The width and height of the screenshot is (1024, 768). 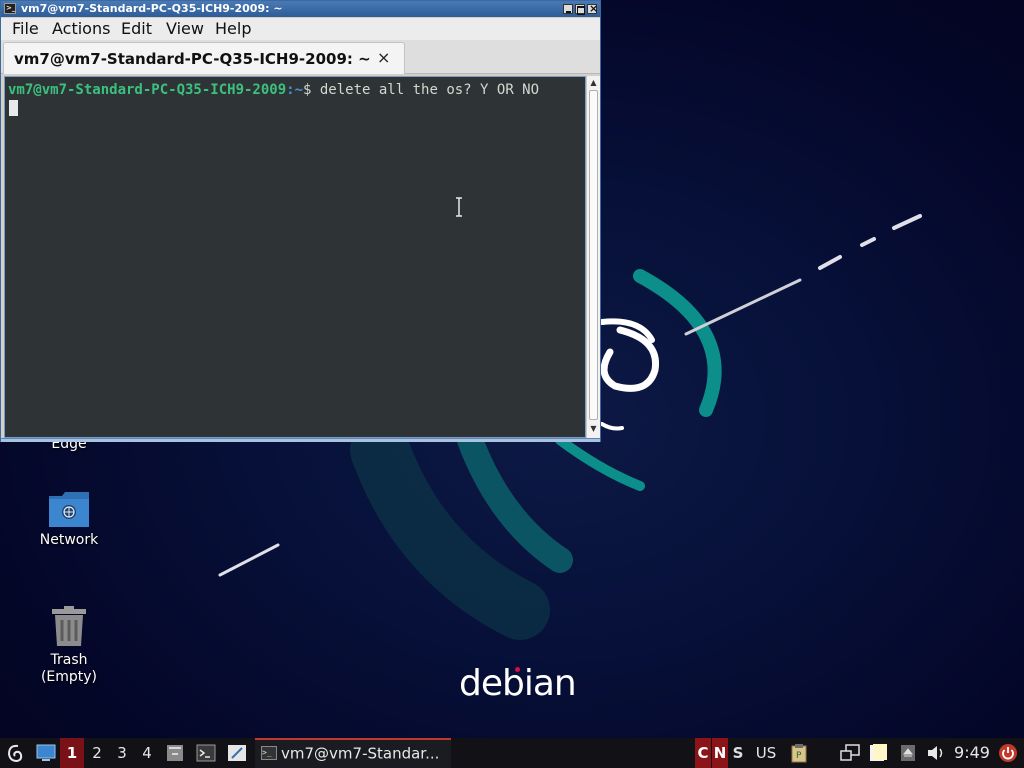 What do you see at coordinates (122, 753) in the screenshot?
I see `workspace-3: 3` at bounding box center [122, 753].